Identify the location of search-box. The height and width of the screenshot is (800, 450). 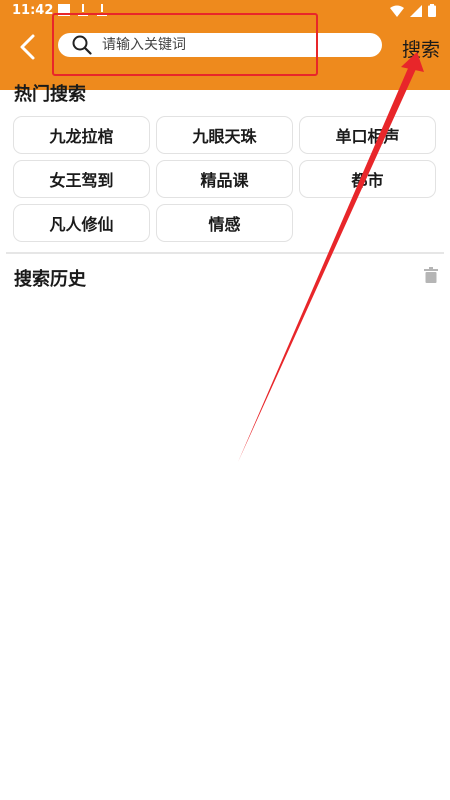
(220, 45).